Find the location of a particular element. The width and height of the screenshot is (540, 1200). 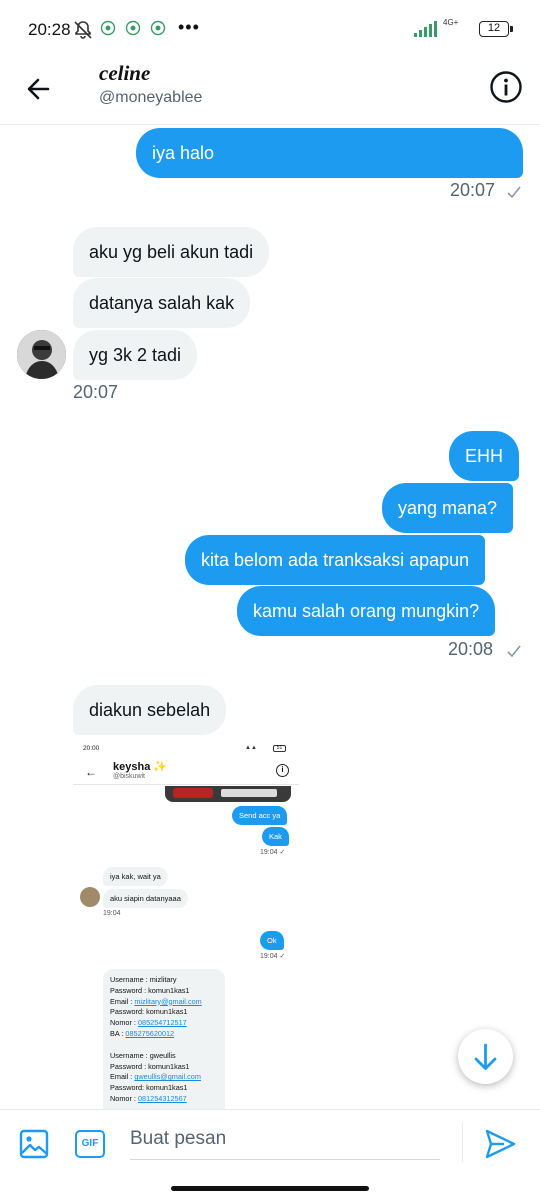

message-timestamp: 20:08 is located at coordinates (471, 649).